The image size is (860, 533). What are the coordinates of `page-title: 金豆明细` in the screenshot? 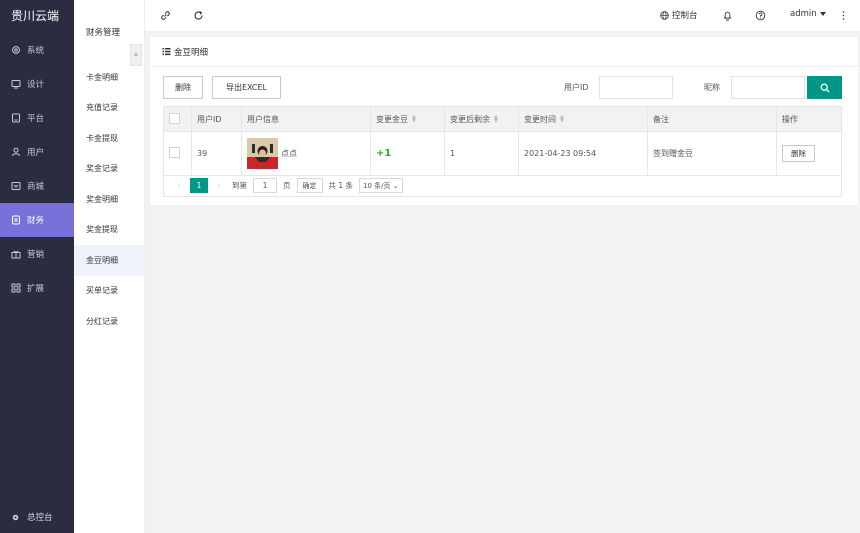 It's located at (191, 52).